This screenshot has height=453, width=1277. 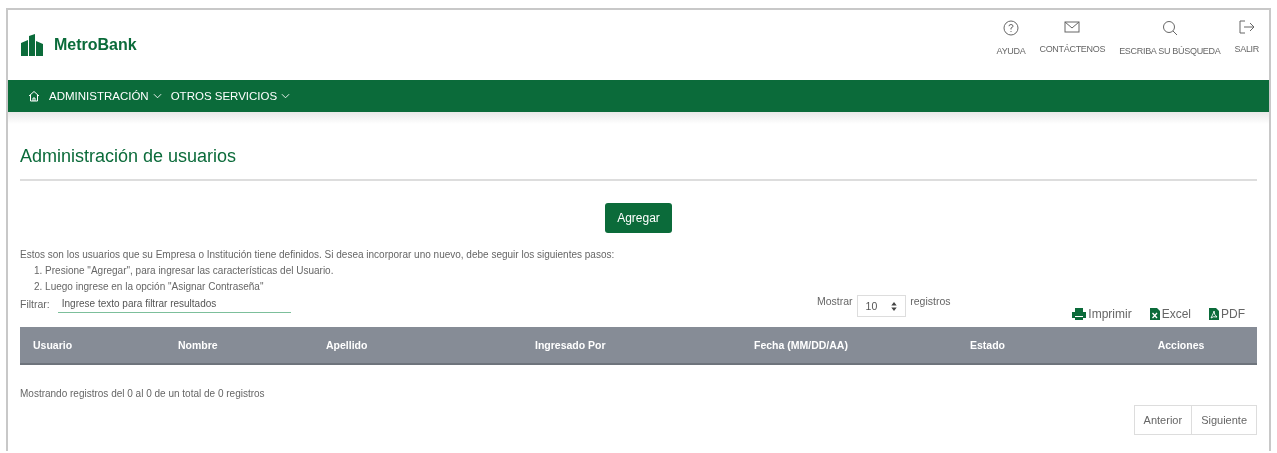 What do you see at coordinates (1079, 314) in the screenshot?
I see `printer-icon` at bounding box center [1079, 314].